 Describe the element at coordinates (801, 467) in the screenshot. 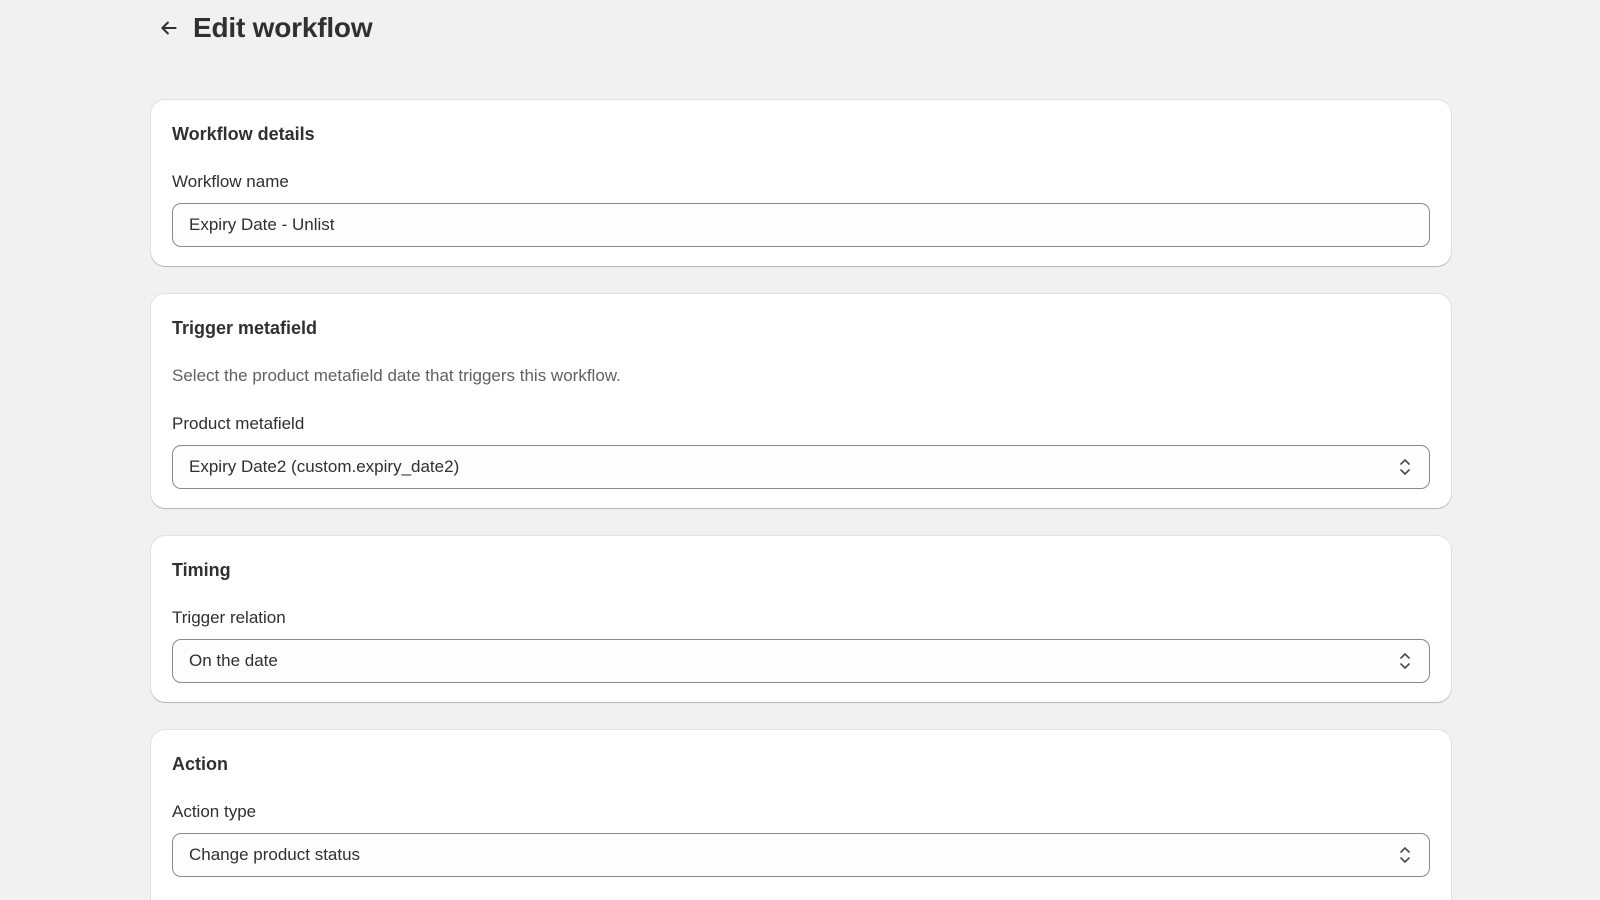

I see `product-metafield-select: Expiry Date2 (custom.expiry_date2)` at that location.